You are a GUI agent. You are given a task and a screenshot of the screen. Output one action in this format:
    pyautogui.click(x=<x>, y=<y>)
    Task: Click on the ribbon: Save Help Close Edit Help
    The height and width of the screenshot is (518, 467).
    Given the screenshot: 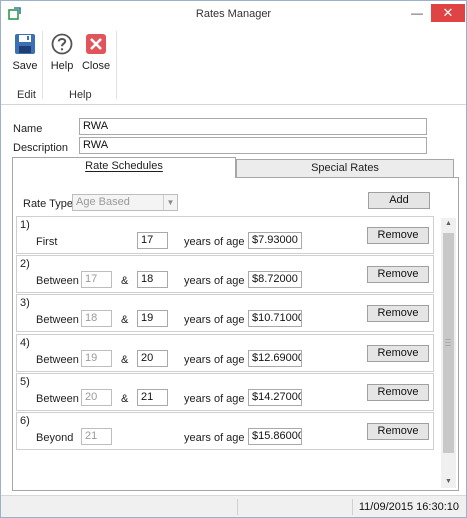 What is the action you would take?
    pyautogui.click(x=233, y=66)
    